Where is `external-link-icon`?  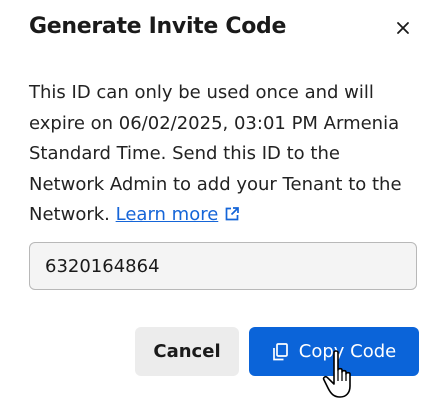 external-link-icon is located at coordinates (232, 217).